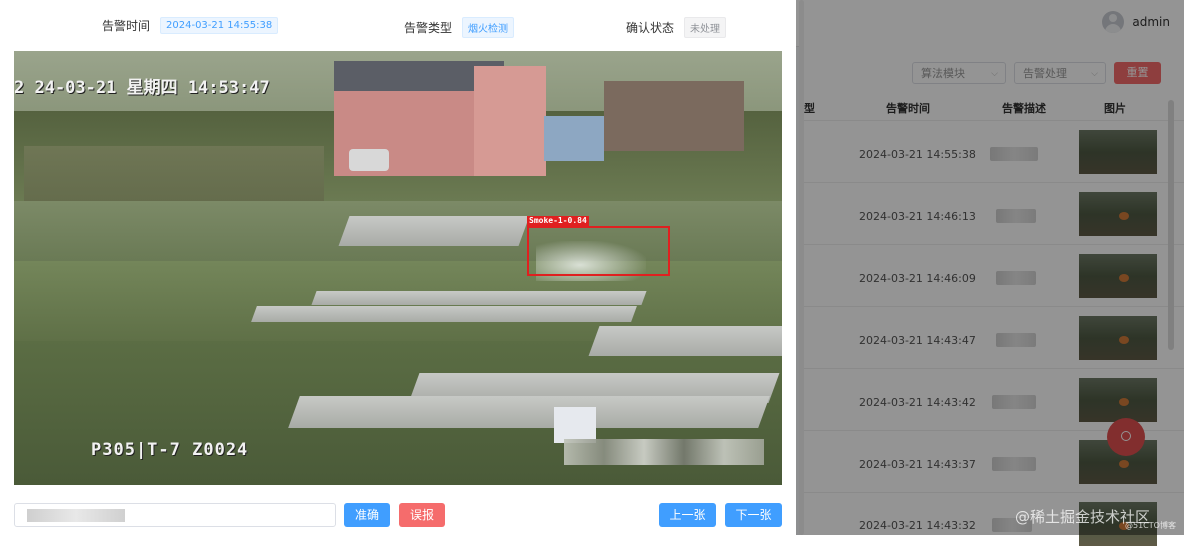  I want to click on scene-van, so click(369, 160).